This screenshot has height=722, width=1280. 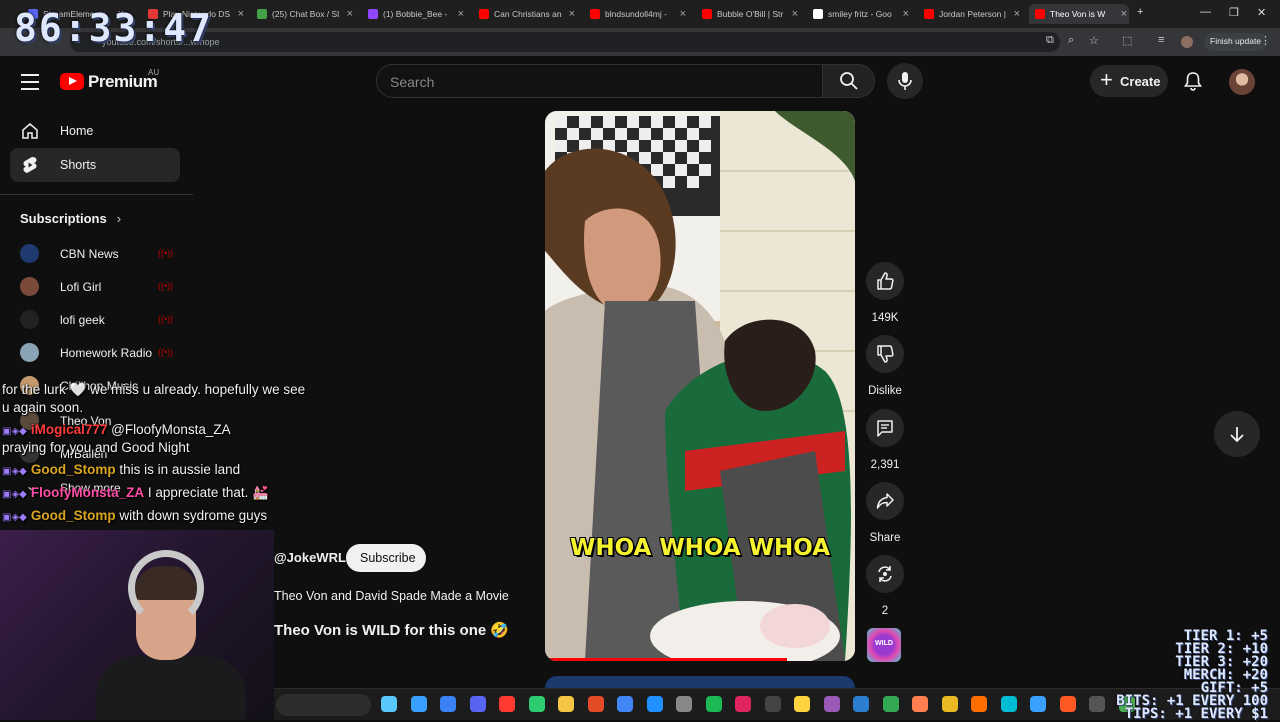 I want to click on taskbar-spotify-icon, so click(x=713, y=704).